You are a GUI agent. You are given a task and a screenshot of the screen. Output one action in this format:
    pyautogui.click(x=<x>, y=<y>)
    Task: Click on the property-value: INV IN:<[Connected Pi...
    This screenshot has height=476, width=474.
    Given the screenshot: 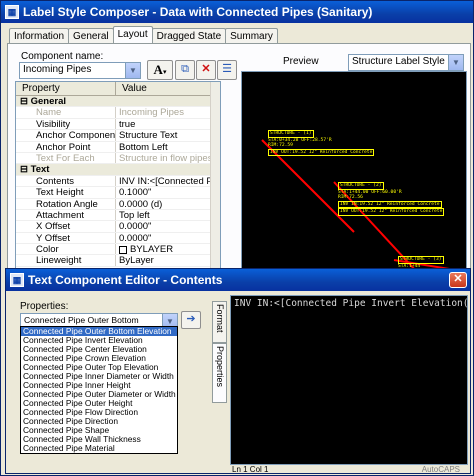 What is the action you would take?
    pyautogui.click(x=168, y=181)
    